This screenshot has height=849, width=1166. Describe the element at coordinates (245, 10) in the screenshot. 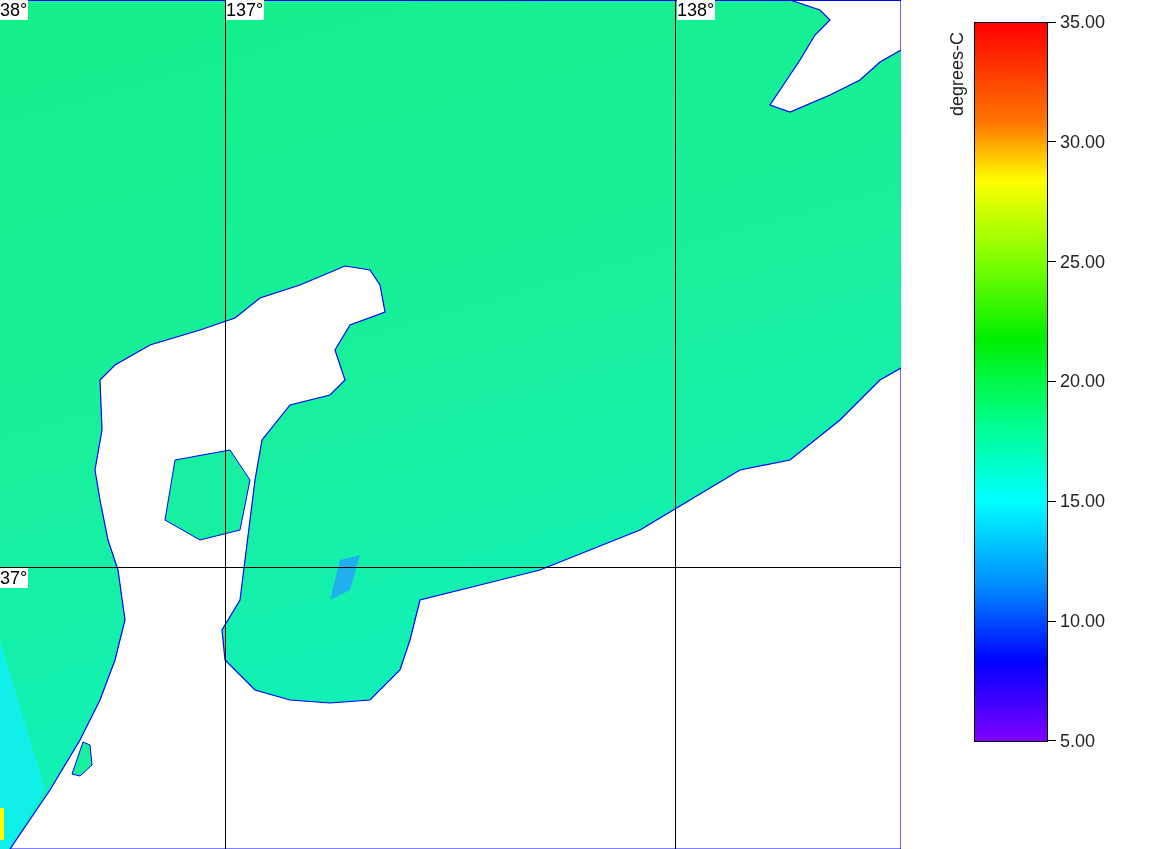

I see `longitude-label: 137°` at that location.